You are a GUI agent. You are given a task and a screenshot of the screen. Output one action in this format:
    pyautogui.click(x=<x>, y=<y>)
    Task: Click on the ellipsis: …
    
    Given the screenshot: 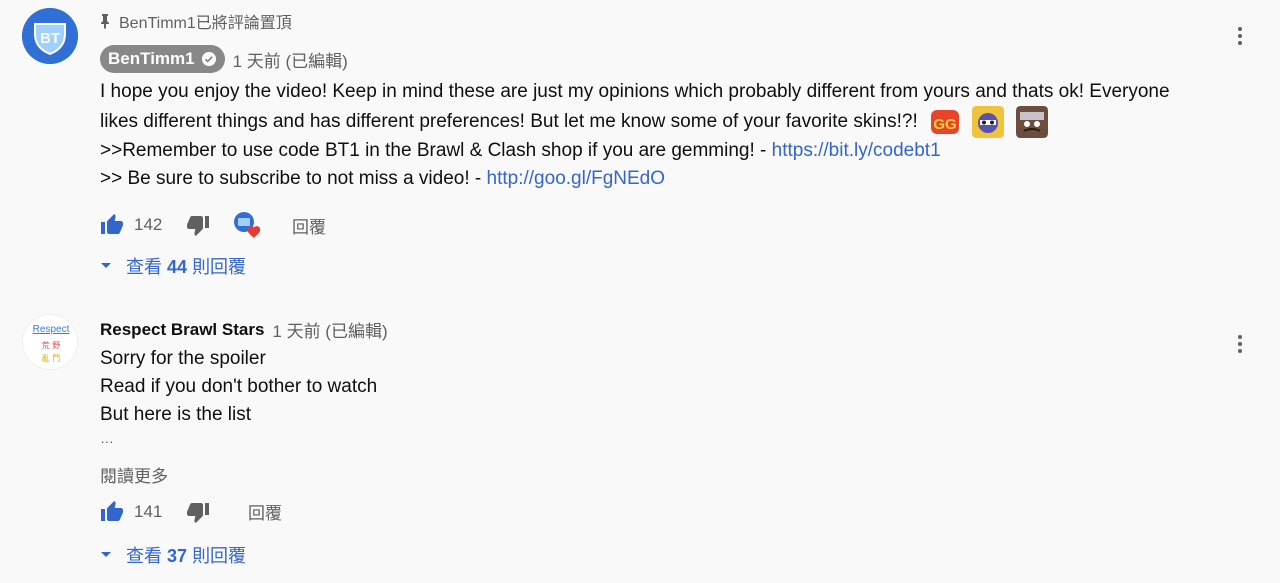 What is the action you would take?
    pyautogui.click(x=107, y=438)
    